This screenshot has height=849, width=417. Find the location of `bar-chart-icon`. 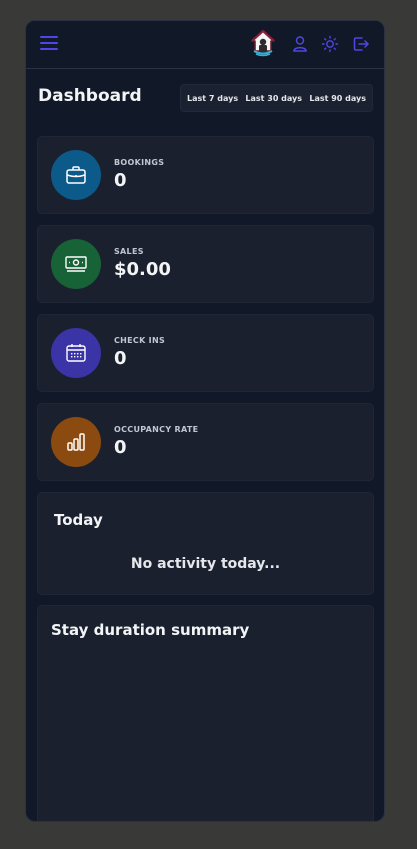

bar-chart-icon is located at coordinates (76, 442).